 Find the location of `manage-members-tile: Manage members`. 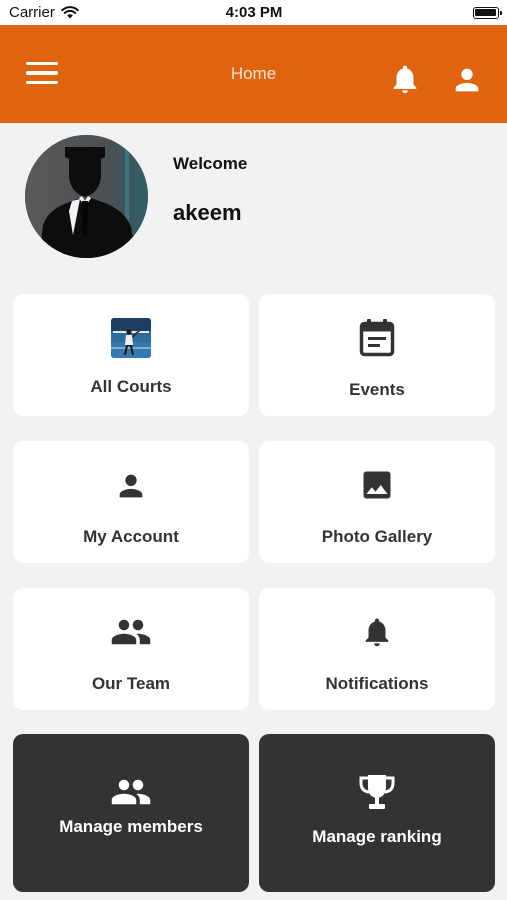

manage-members-tile: Manage members is located at coordinates (131, 813).